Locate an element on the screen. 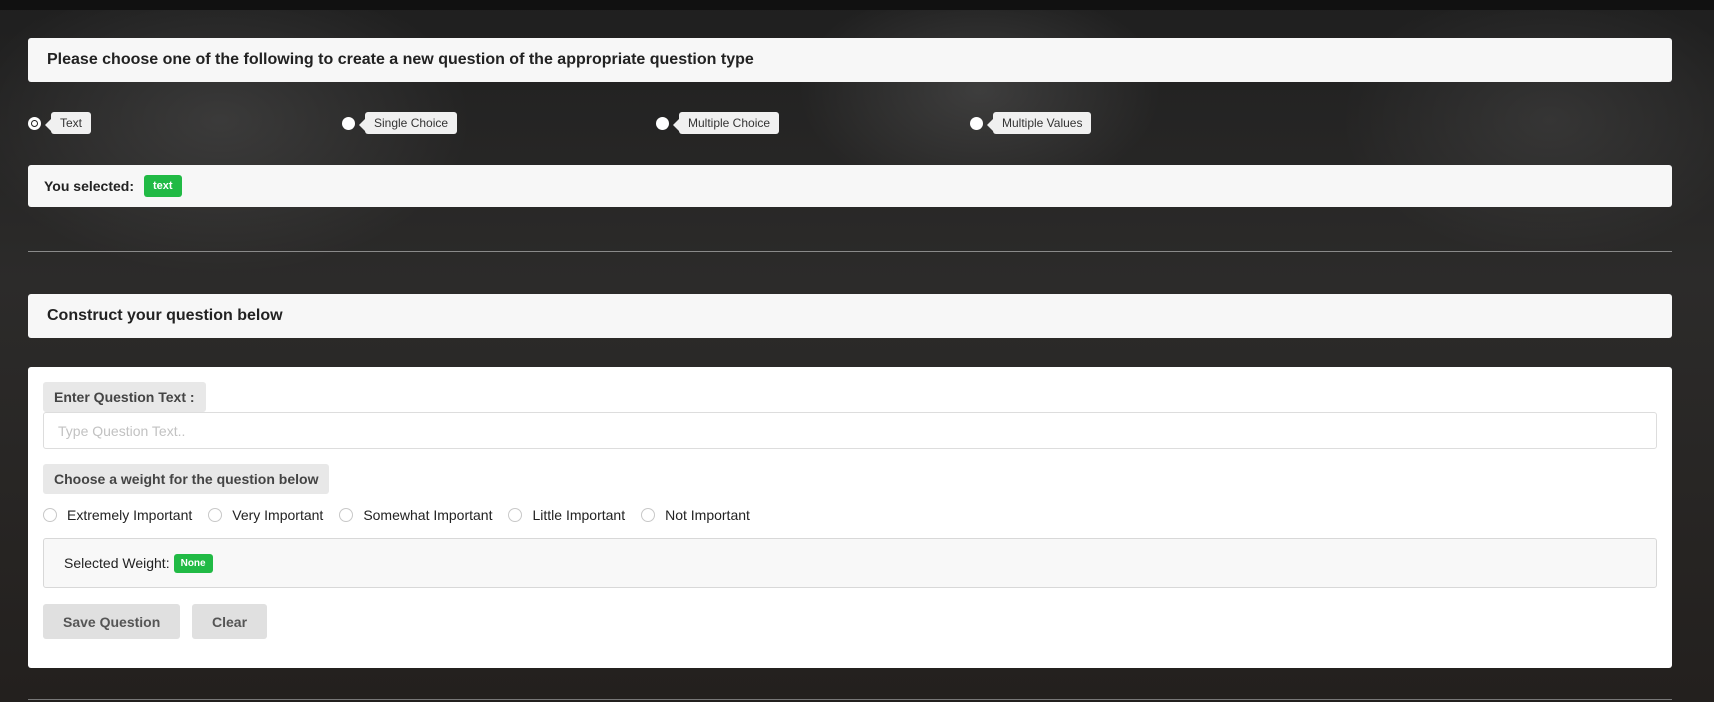 The width and height of the screenshot is (1714, 702). question-text-label: Enter Question Text : is located at coordinates (124, 397).